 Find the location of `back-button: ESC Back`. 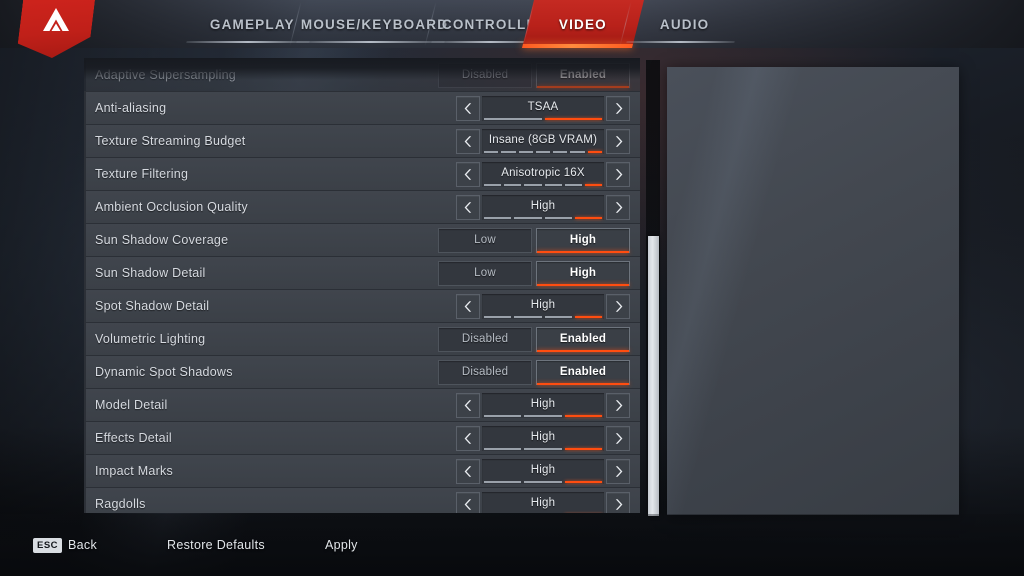

back-button: ESC Back is located at coordinates (65, 545).